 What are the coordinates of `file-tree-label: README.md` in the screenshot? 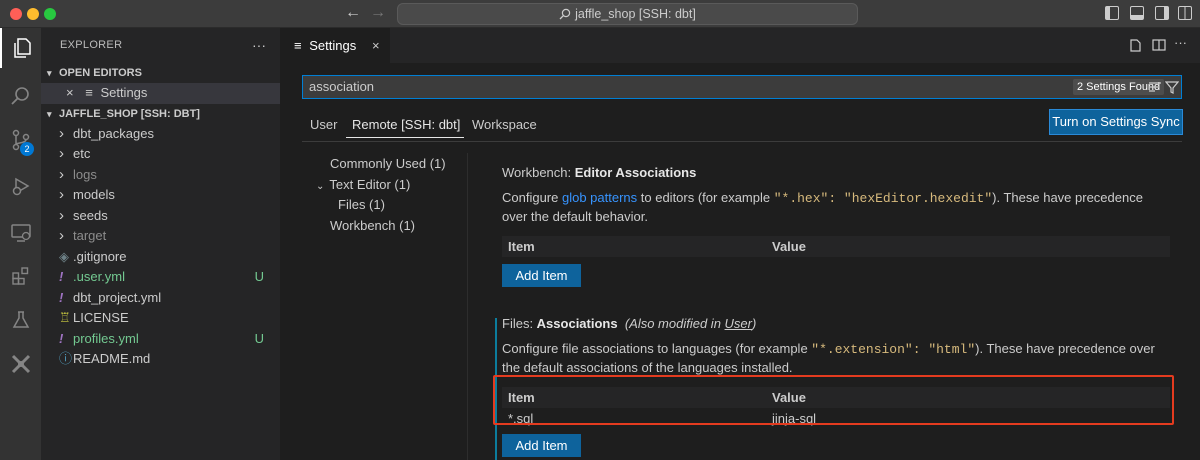 It's located at (112, 358).